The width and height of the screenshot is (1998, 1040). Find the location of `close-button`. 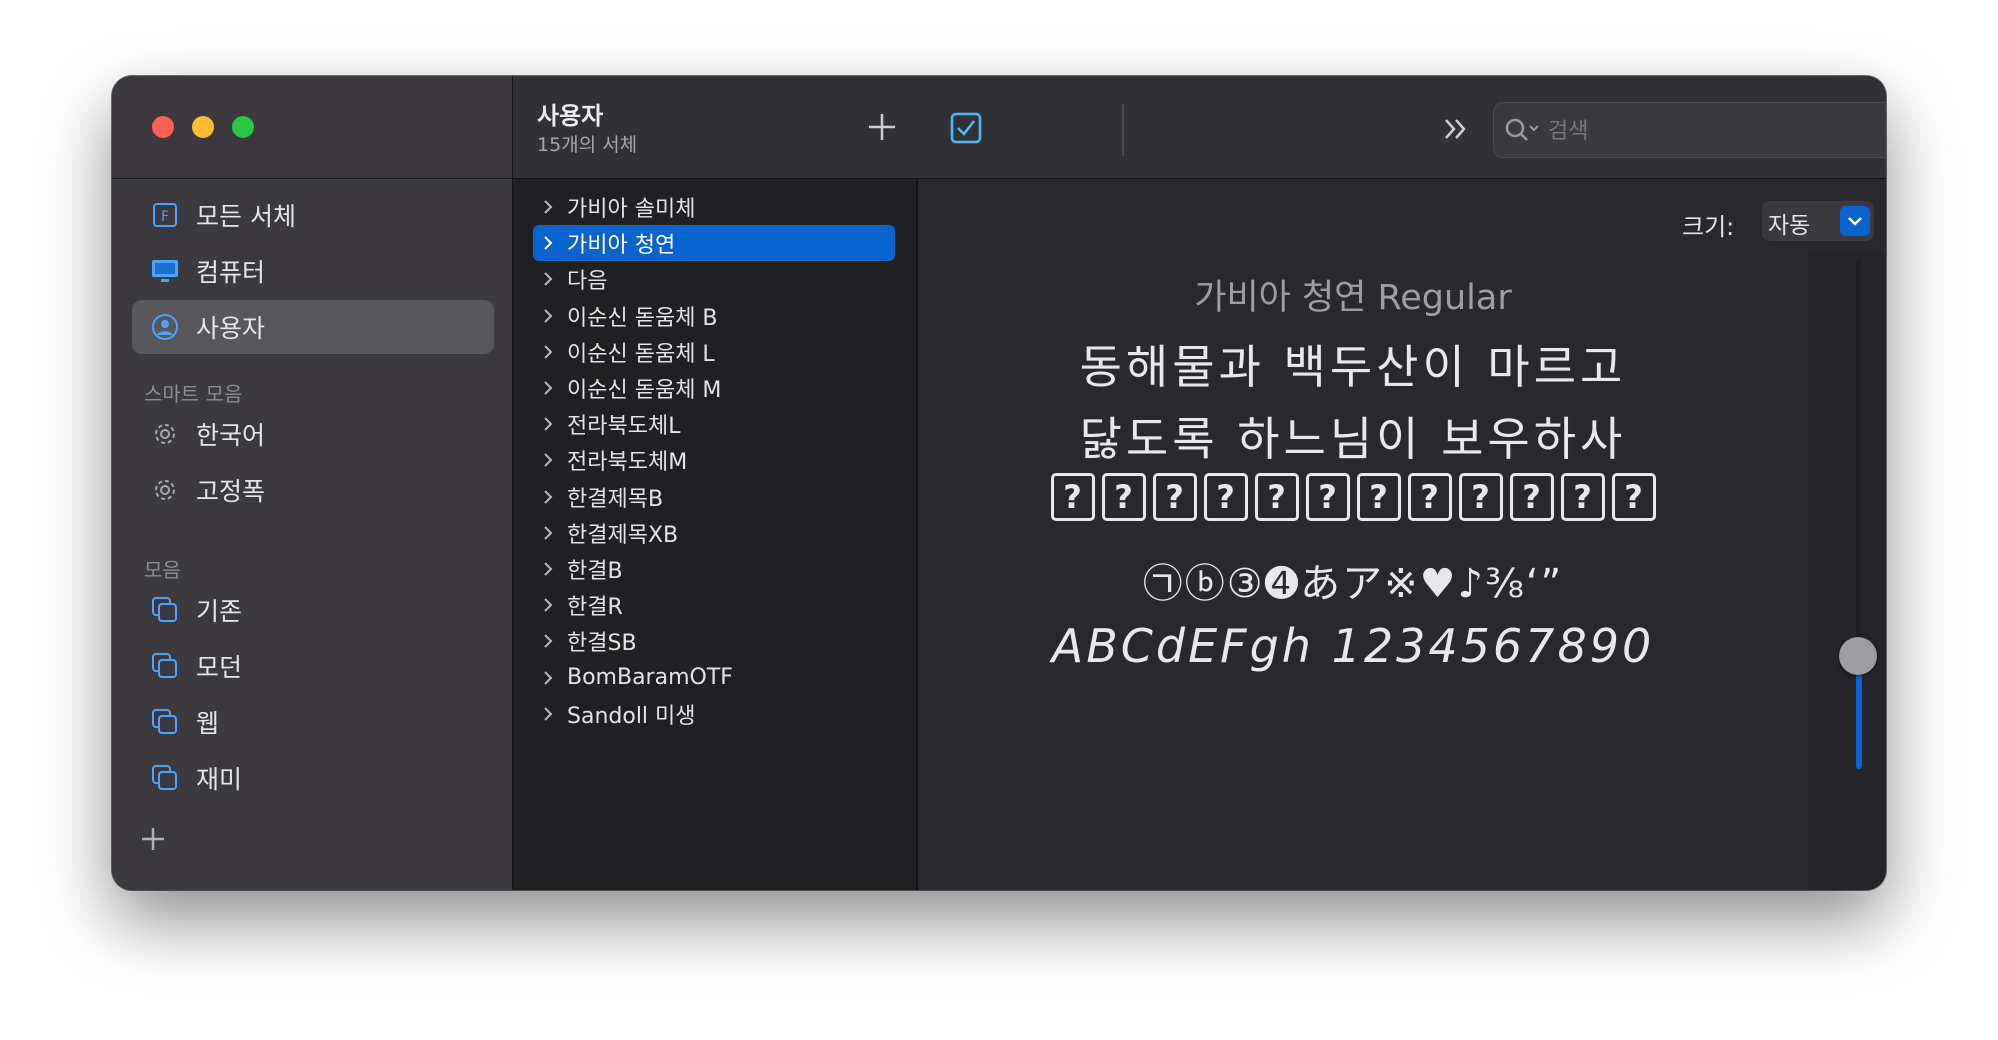

close-button is located at coordinates (163, 127).